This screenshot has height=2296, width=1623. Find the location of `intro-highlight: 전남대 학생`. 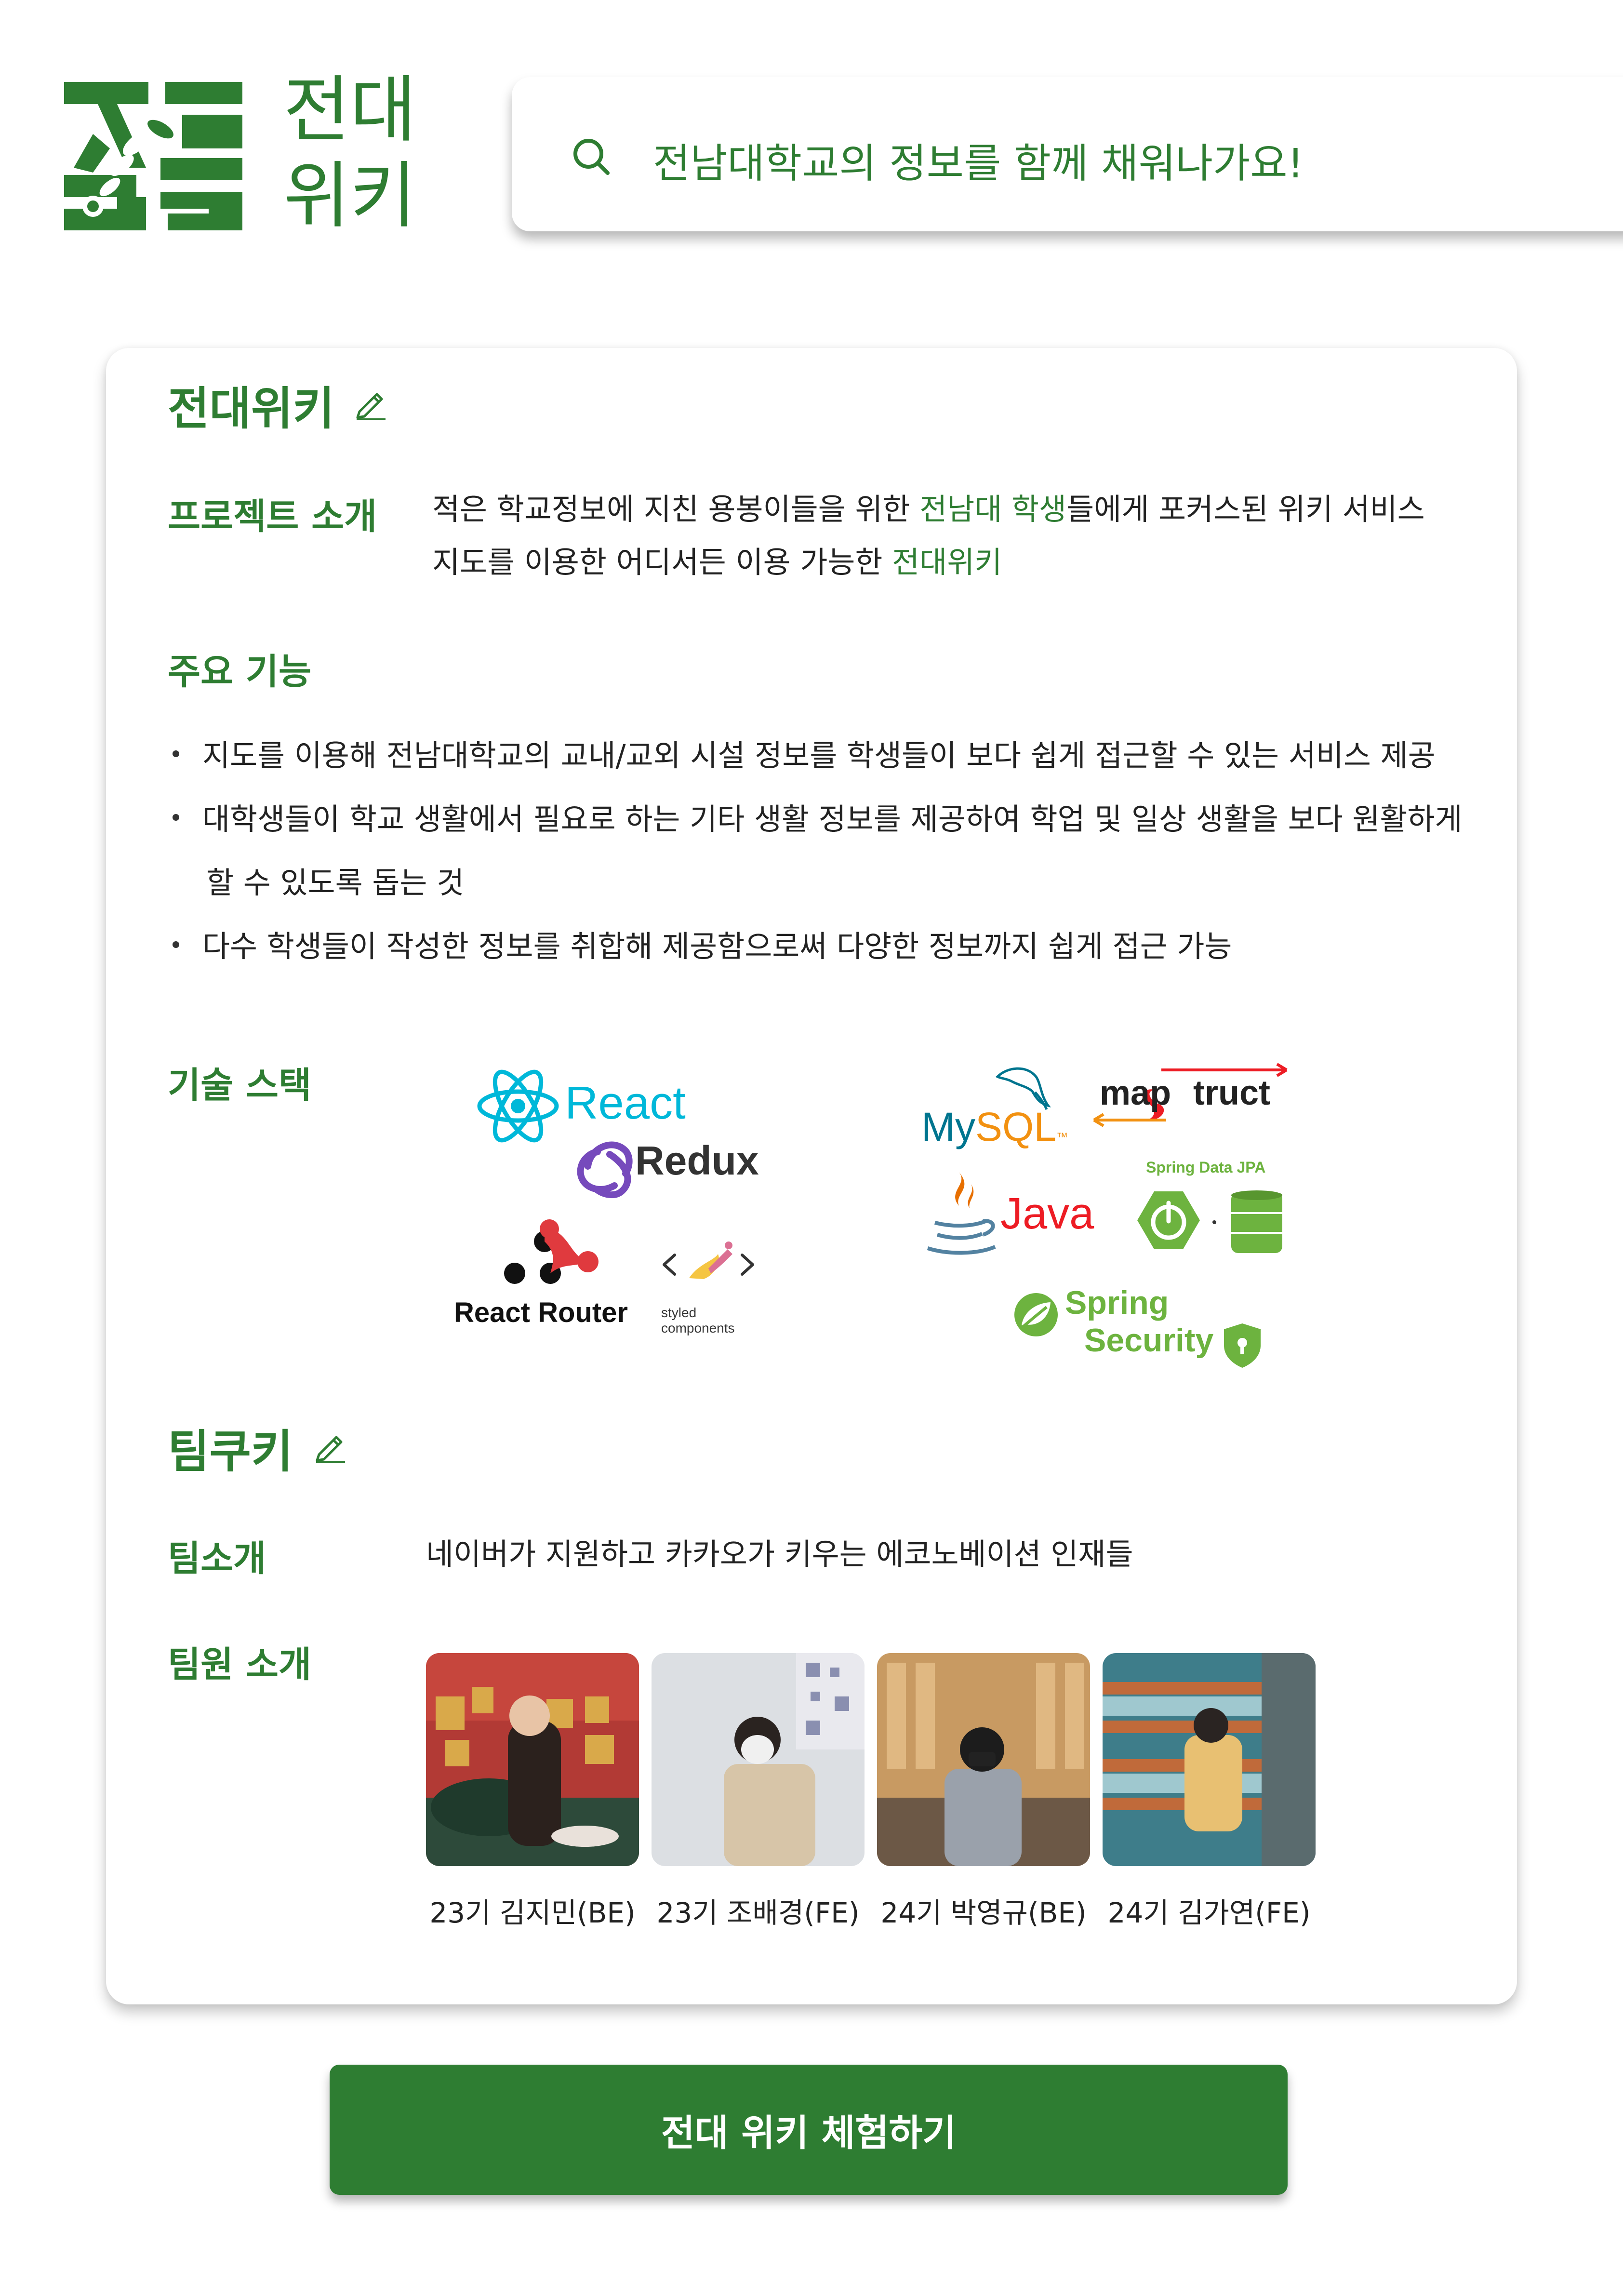

intro-highlight: 전남대 학생 is located at coordinates (993, 509).